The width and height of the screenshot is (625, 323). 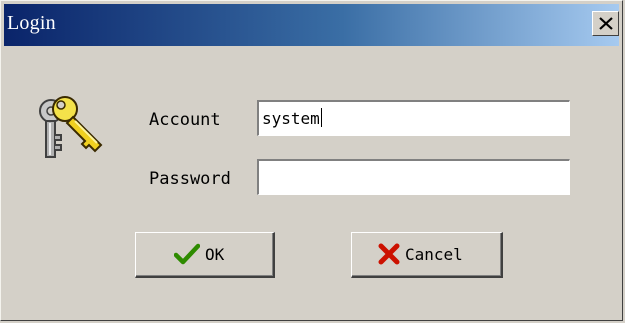 I want to click on close-button, so click(x=605, y=23).